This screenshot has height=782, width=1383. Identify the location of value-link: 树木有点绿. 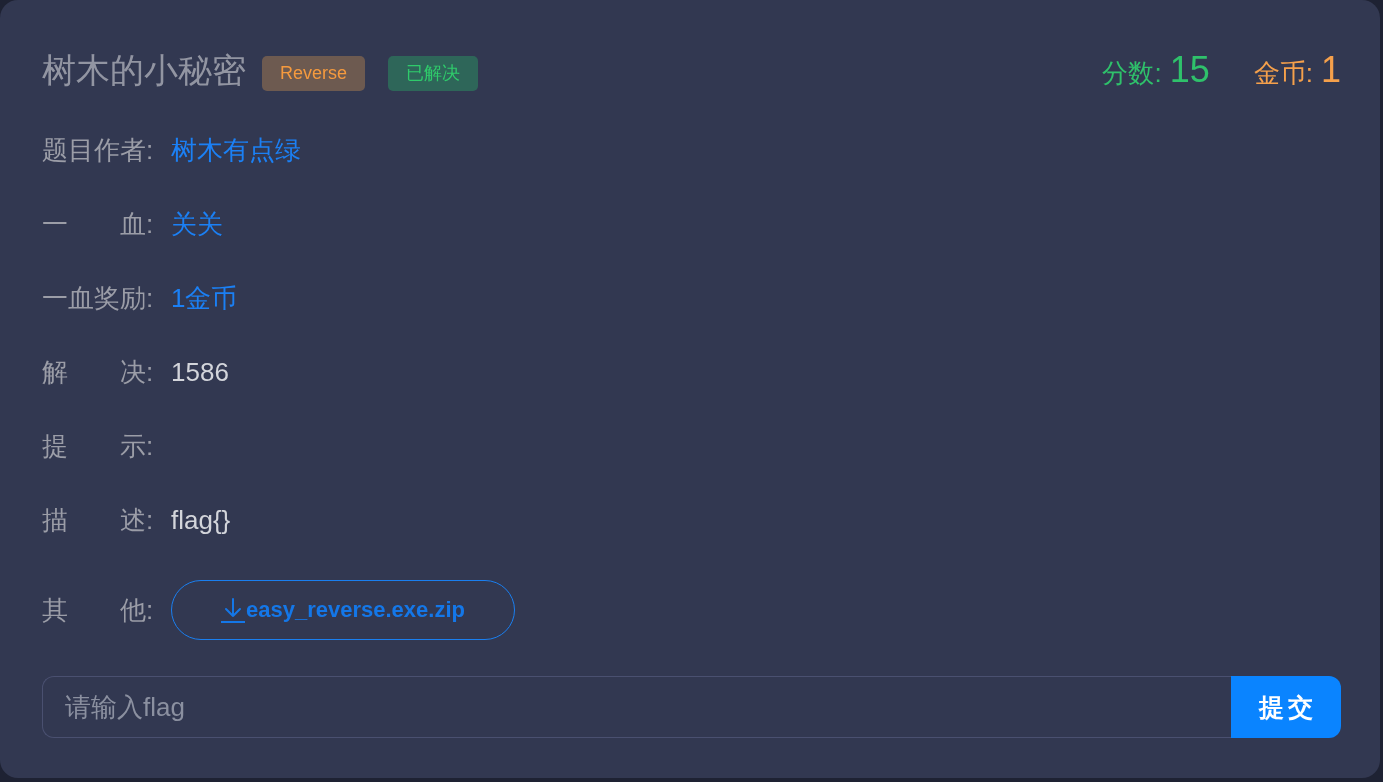
(236, 150).